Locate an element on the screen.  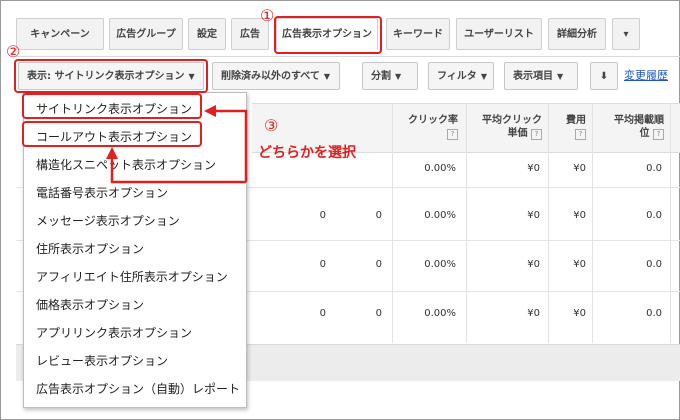
annotation-arrow-to-callouts is located at coordinates (176, 165).